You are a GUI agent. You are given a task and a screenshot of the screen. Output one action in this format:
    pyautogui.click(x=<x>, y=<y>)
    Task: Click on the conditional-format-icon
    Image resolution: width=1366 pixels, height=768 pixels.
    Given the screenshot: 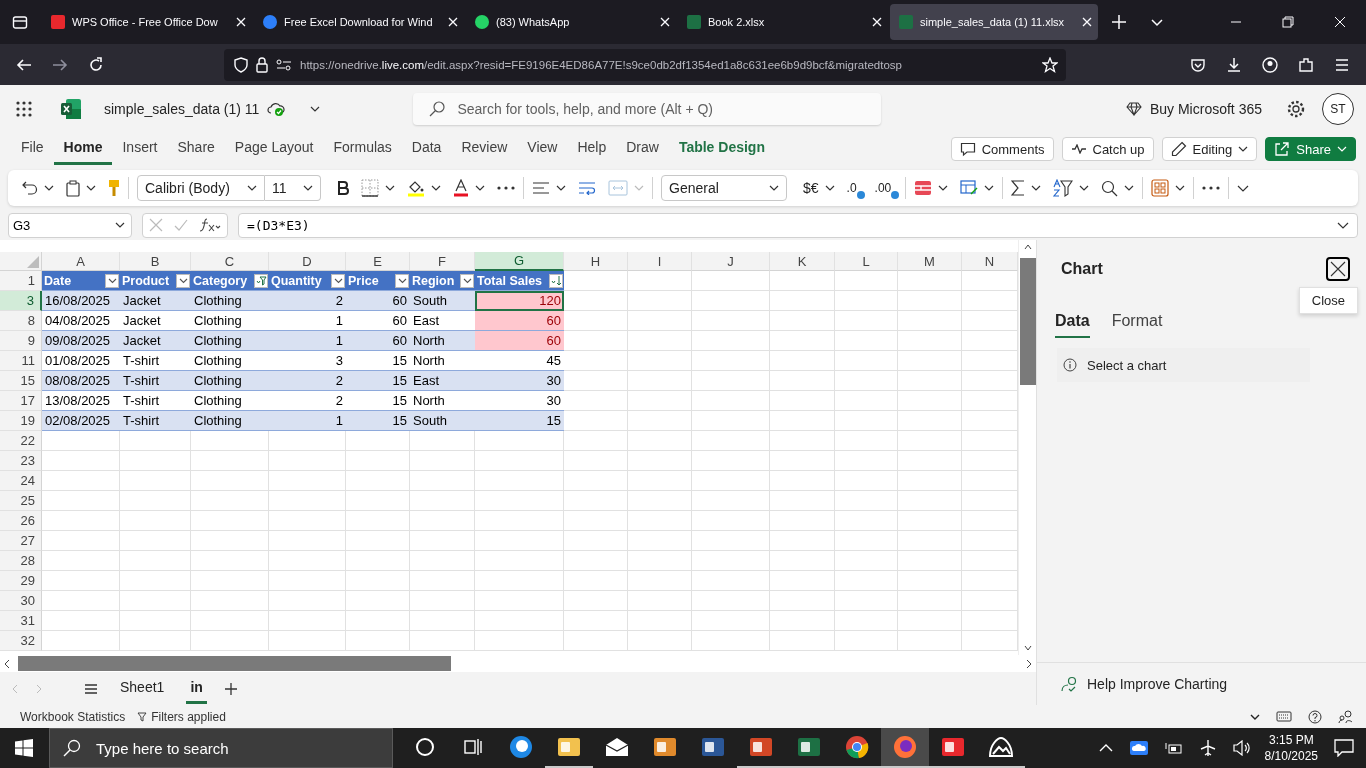 What is the action you would take?
    pyautogui.click(x=923, y=188)
    